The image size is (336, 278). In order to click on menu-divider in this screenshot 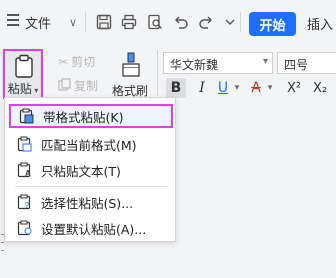, I will do `click(91, 186)`.